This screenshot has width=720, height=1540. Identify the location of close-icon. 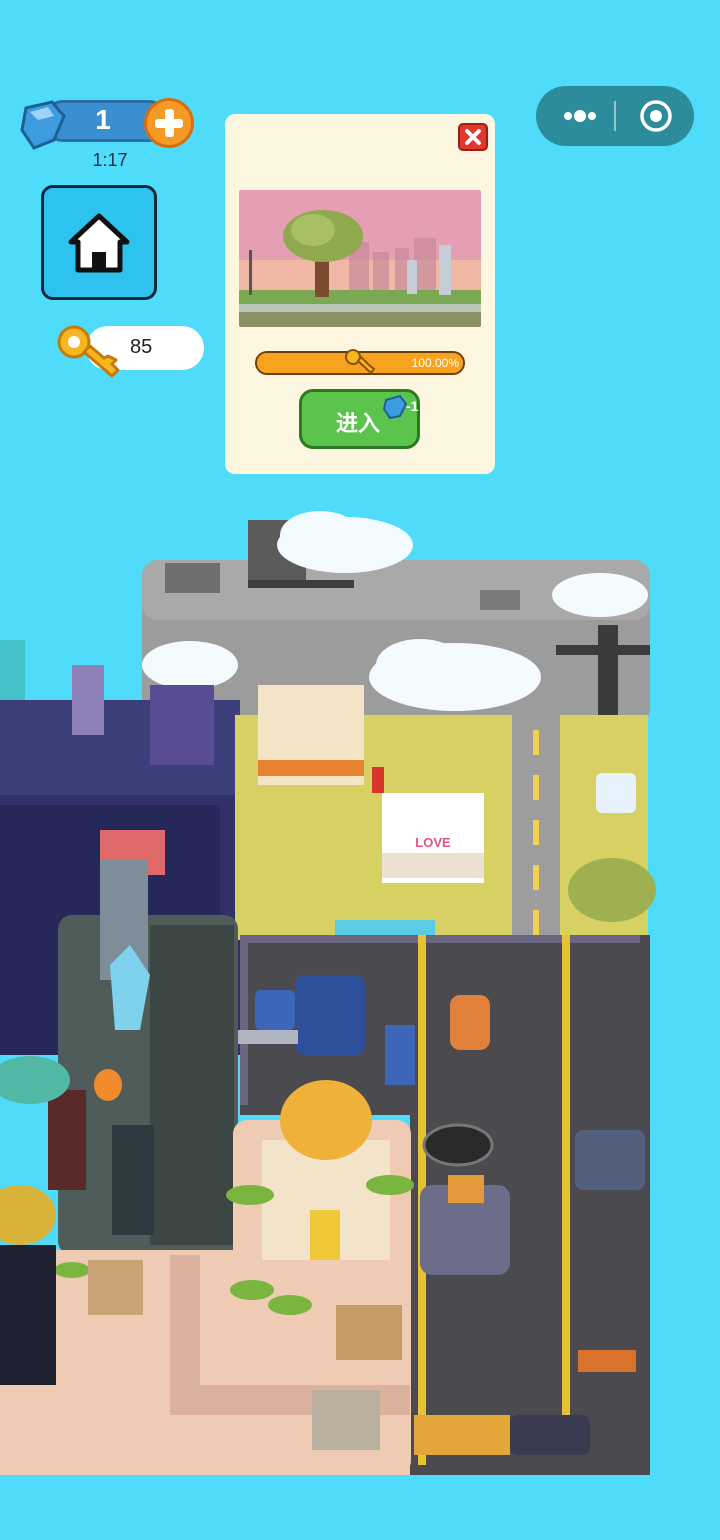
(473, 137).